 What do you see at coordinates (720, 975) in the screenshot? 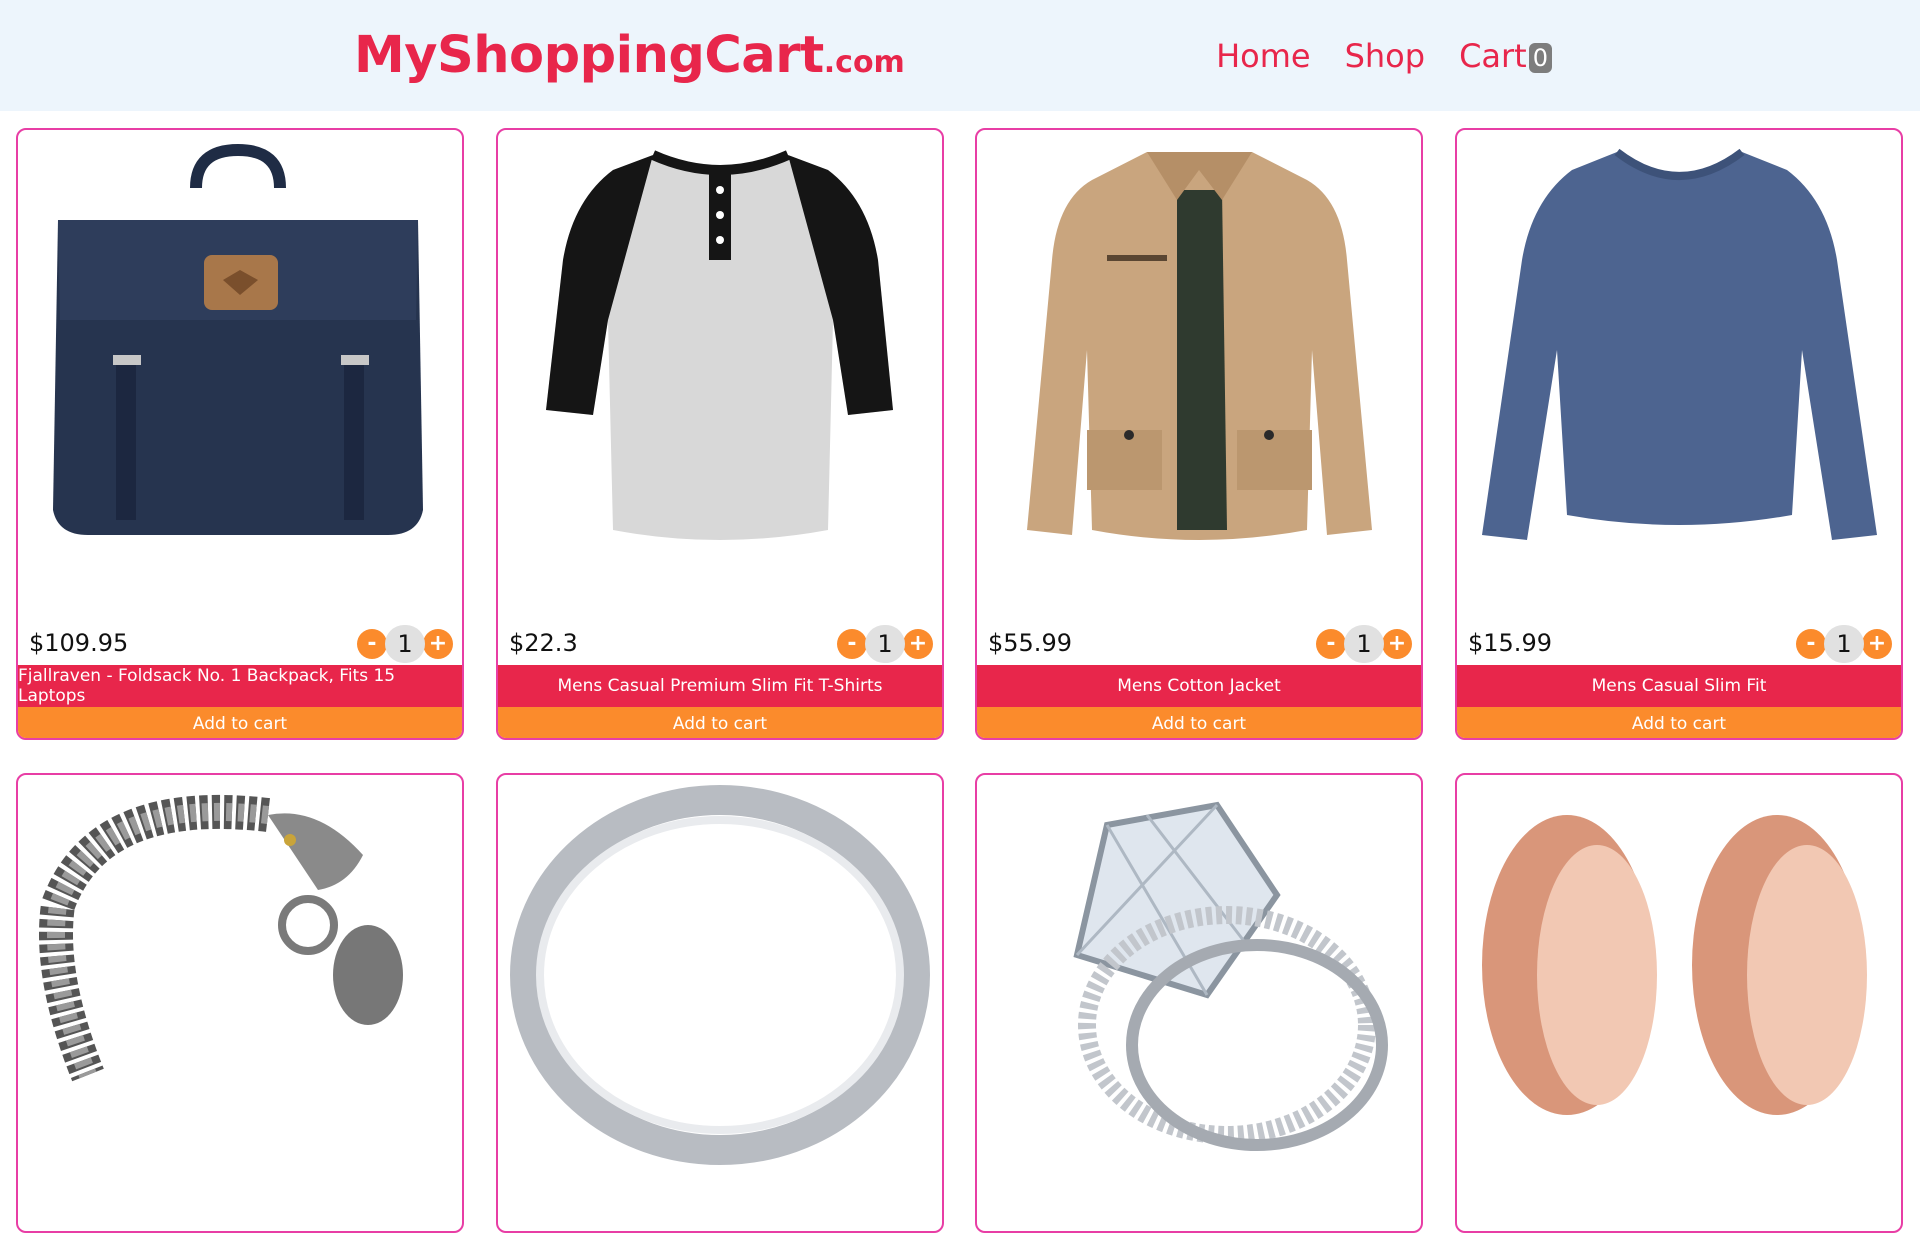
I see `silver-ring-image` at bounding box center [720, 975].